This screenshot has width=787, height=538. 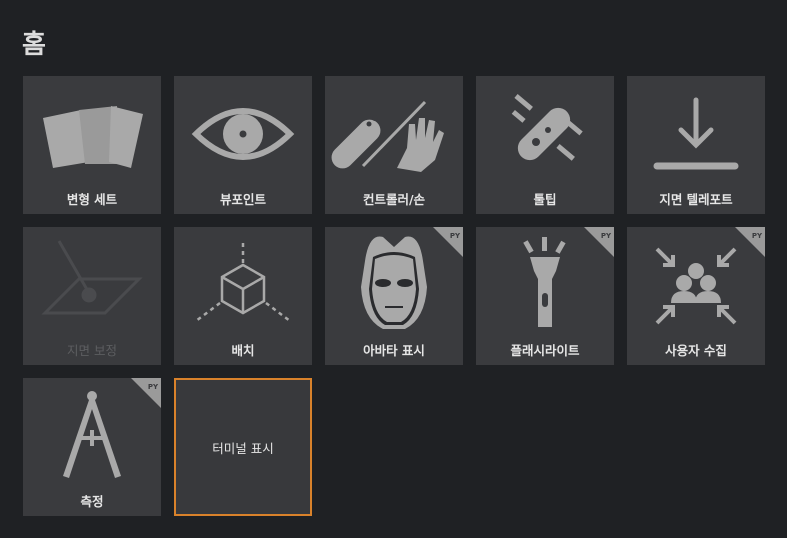 What do you see at coordinates (243, 296) in the screenshot?
I see `tile-placement: 배치` at bounding box center [243, 296].